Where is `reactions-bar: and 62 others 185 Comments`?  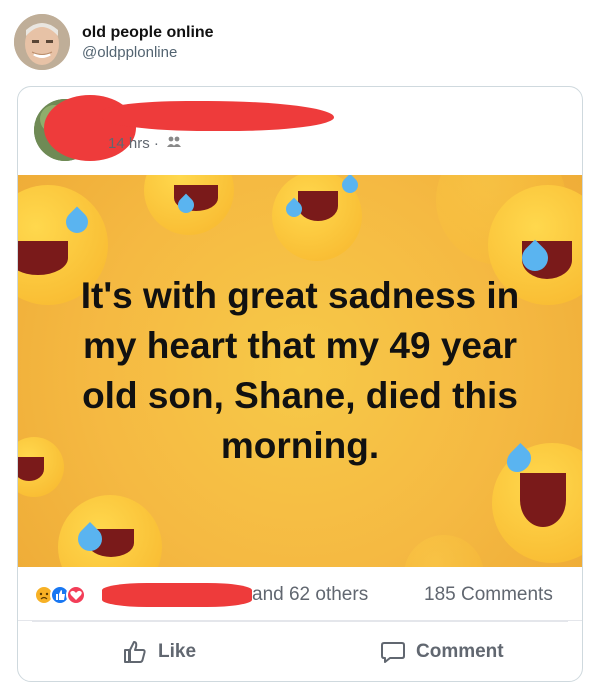
reactions-bar: and 62 others 185 Comments is located at coordinates (300, 594).